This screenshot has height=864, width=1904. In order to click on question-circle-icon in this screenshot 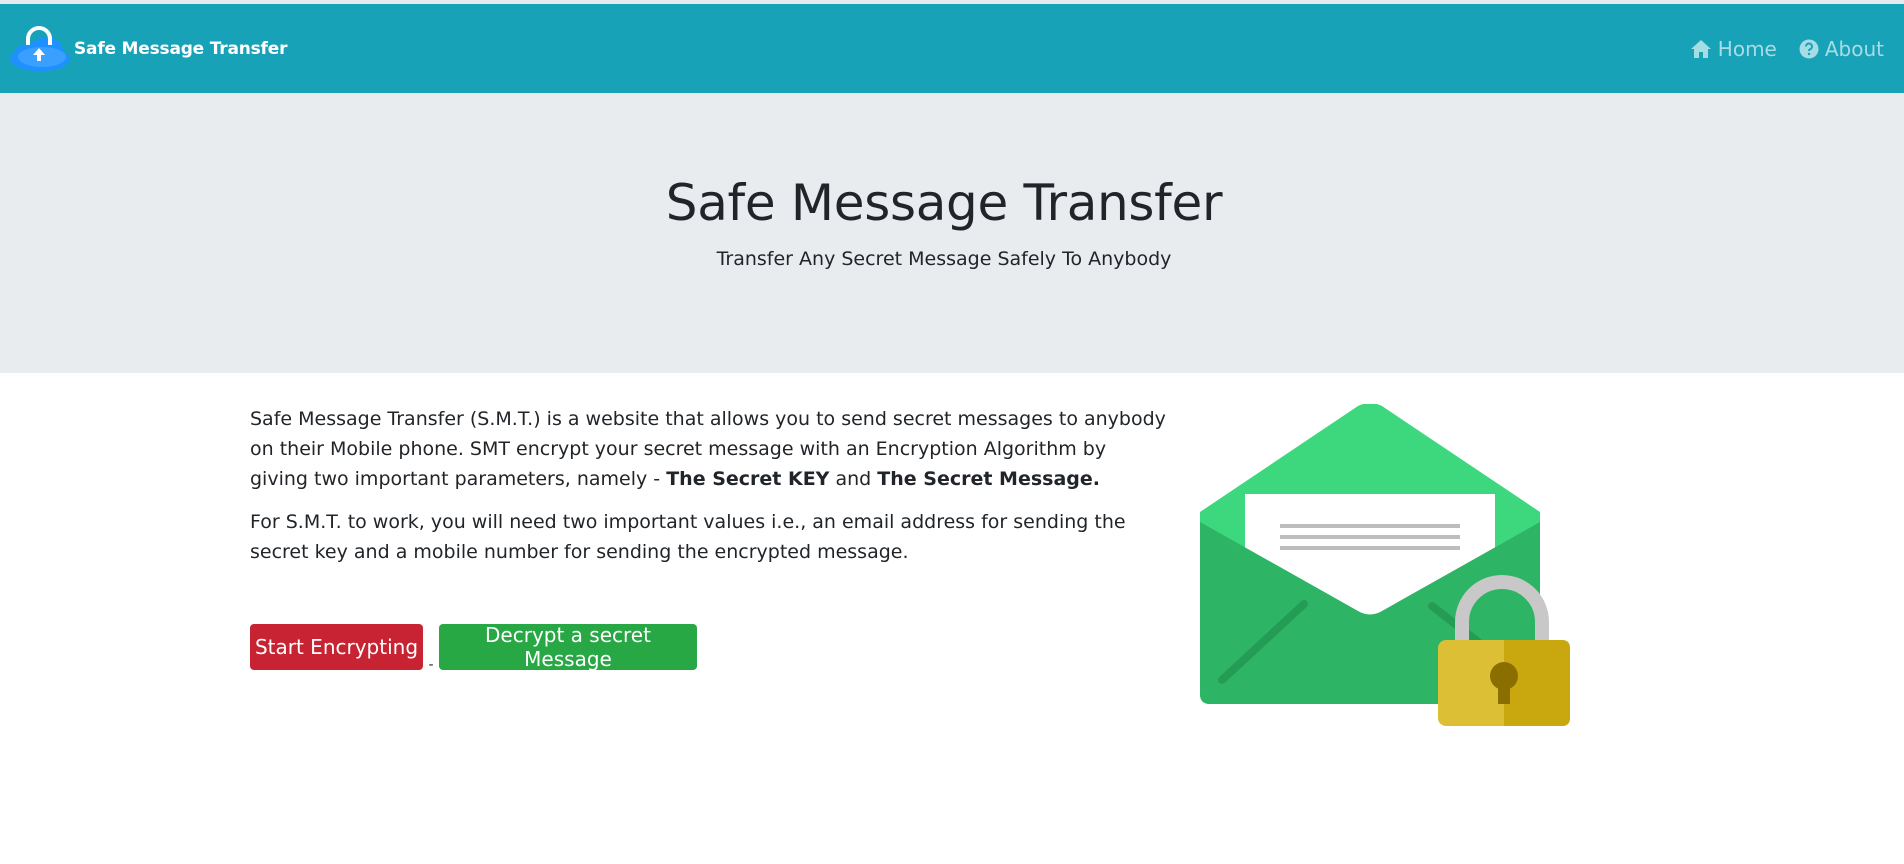, I will do `click(1809, 48)`.